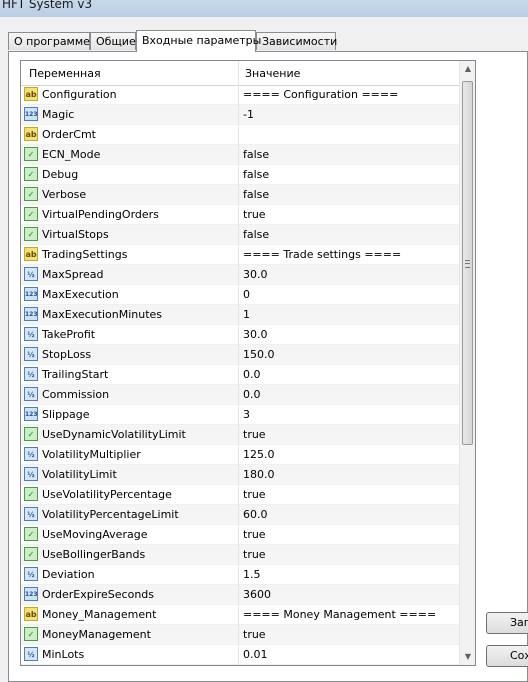 This screenshot has height=682, width=528. What do you see at coordinates (107, 494) in the screenshot?
I see `parameter-name: UseVolatilityPercentage` at bounding box center [107, 494].